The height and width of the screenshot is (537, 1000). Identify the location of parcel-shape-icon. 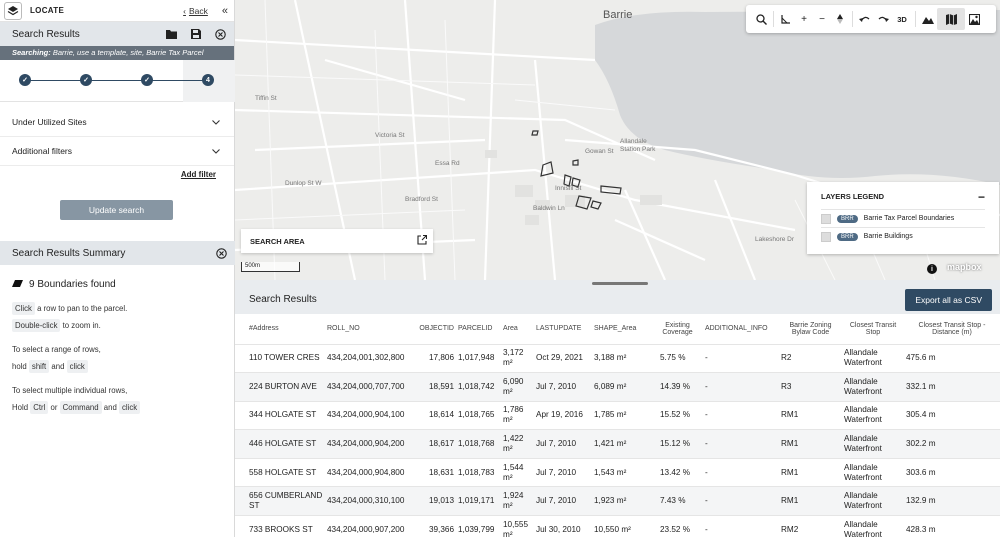
(17, 284).